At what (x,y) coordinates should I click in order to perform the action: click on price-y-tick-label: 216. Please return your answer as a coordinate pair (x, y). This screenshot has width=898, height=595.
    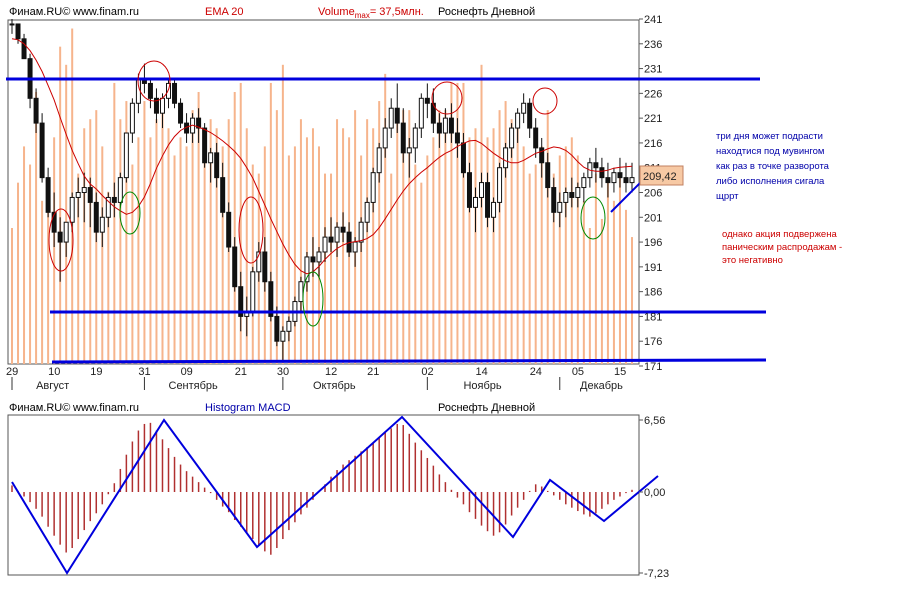
    Looking at the image, I should click on (653, 144).